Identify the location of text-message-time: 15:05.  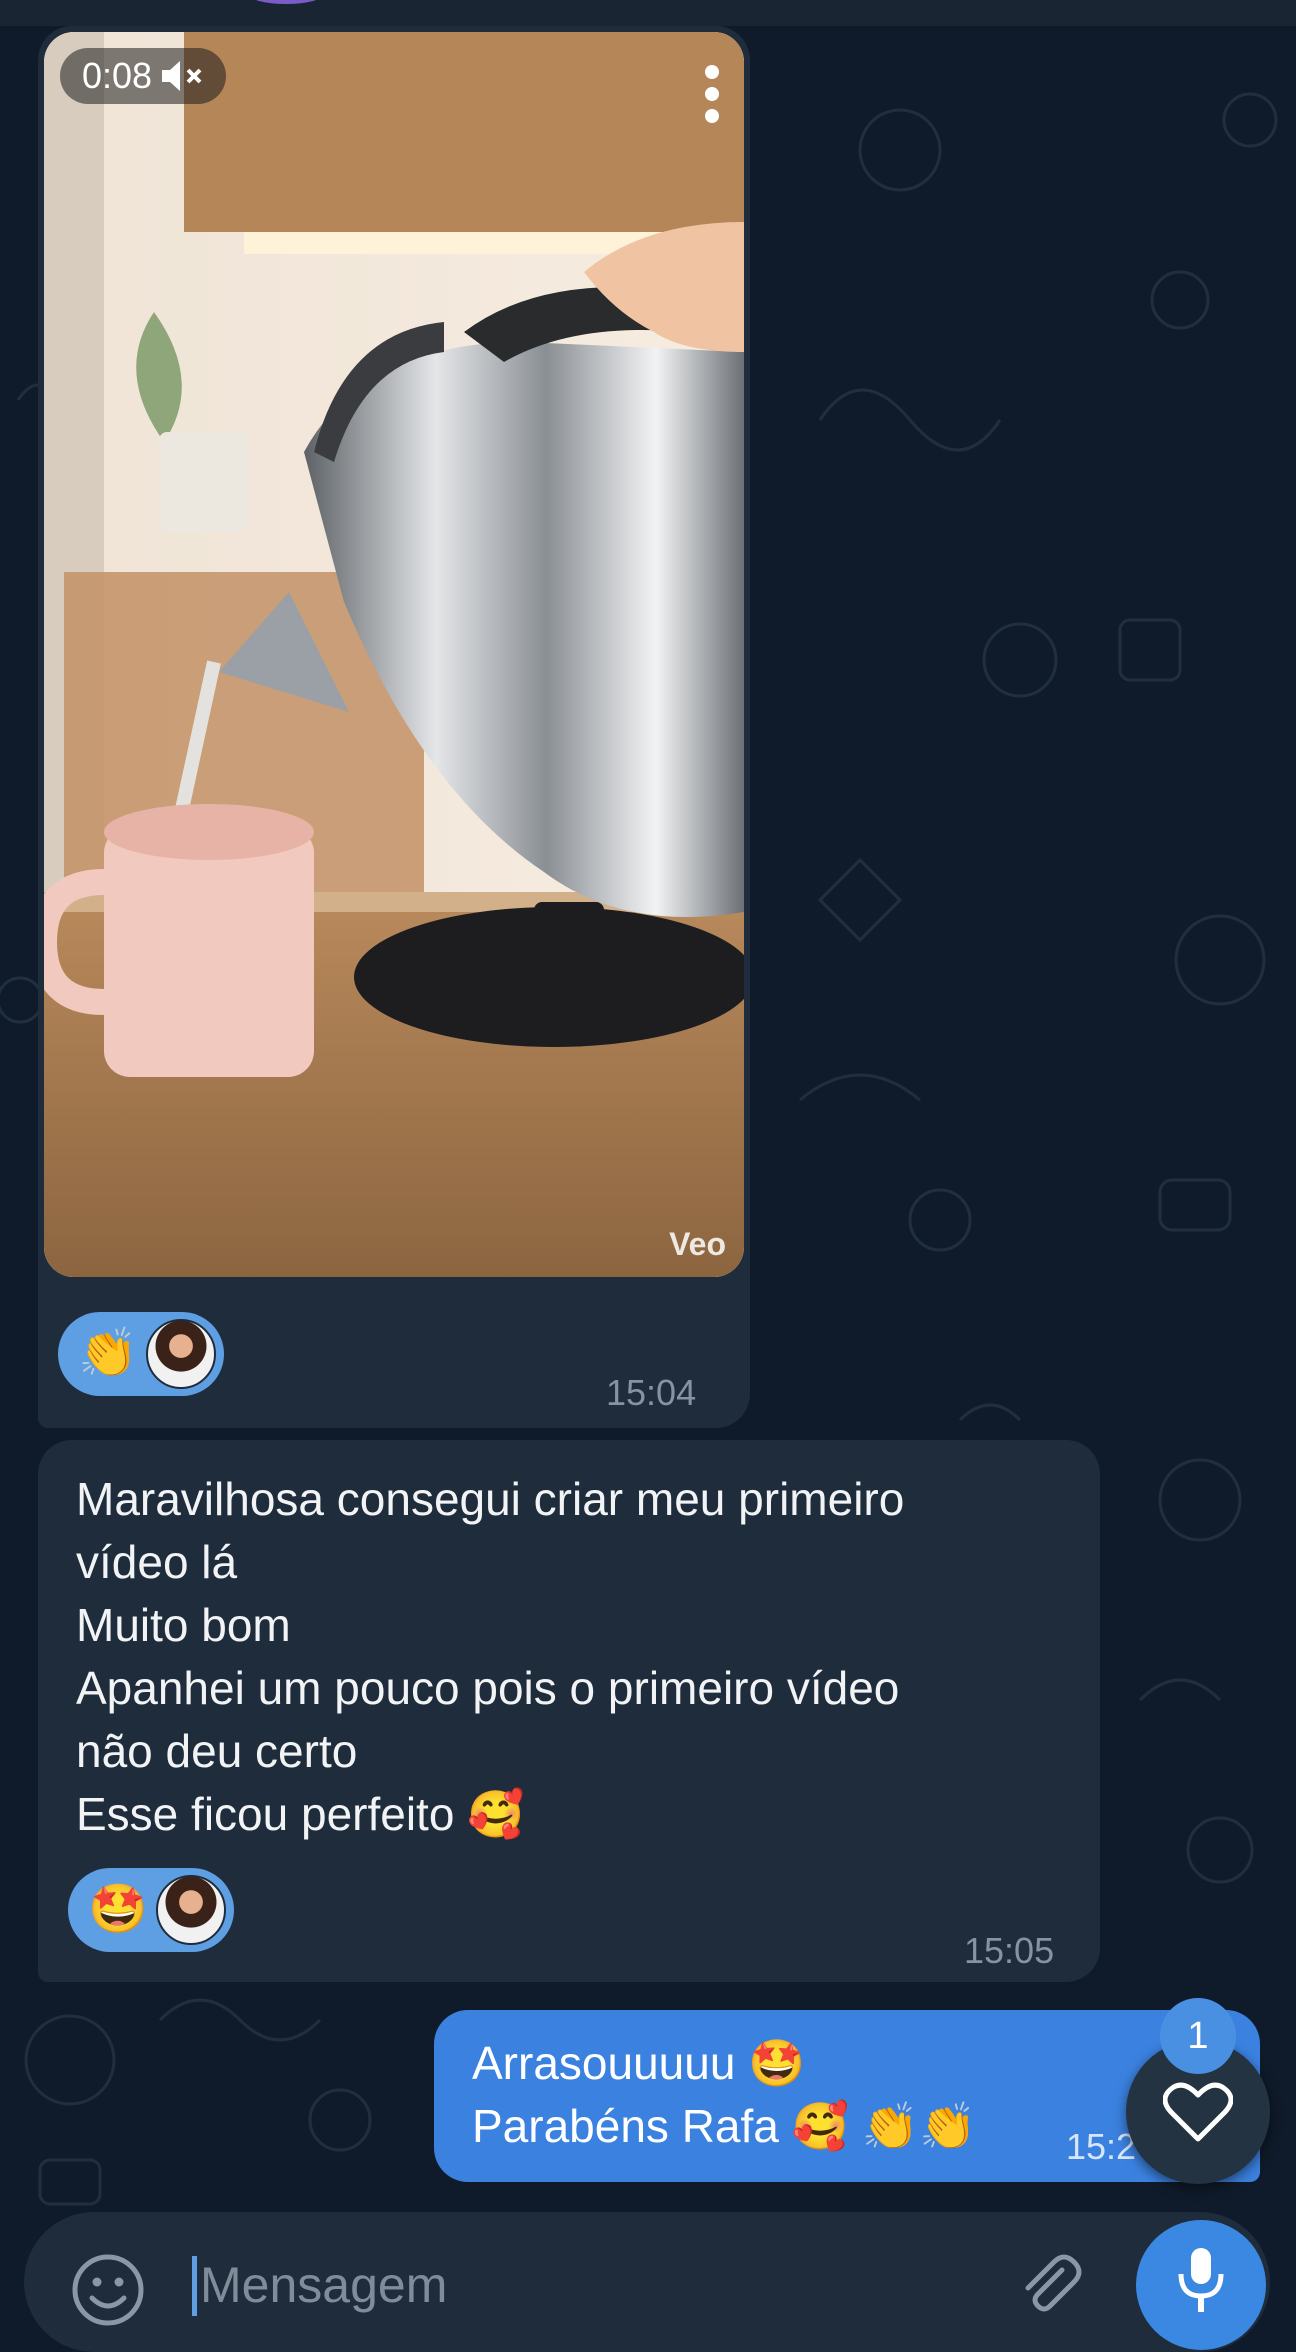
(1009, 1950).